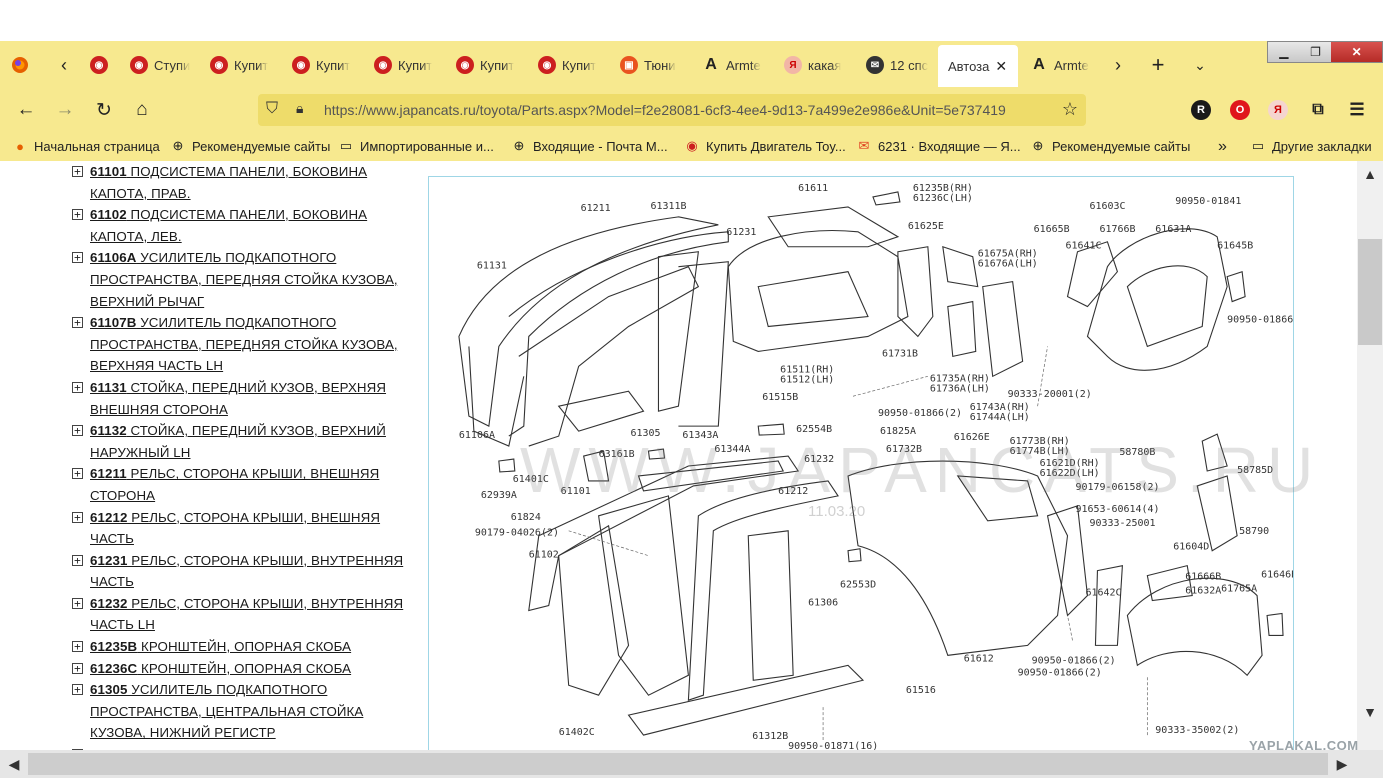 This screenshot has height=778, width=1383. I want to click on part-description-cont: КУЗОВА, НИЖНИЙ РЕГИСТР, so click(183, 732).